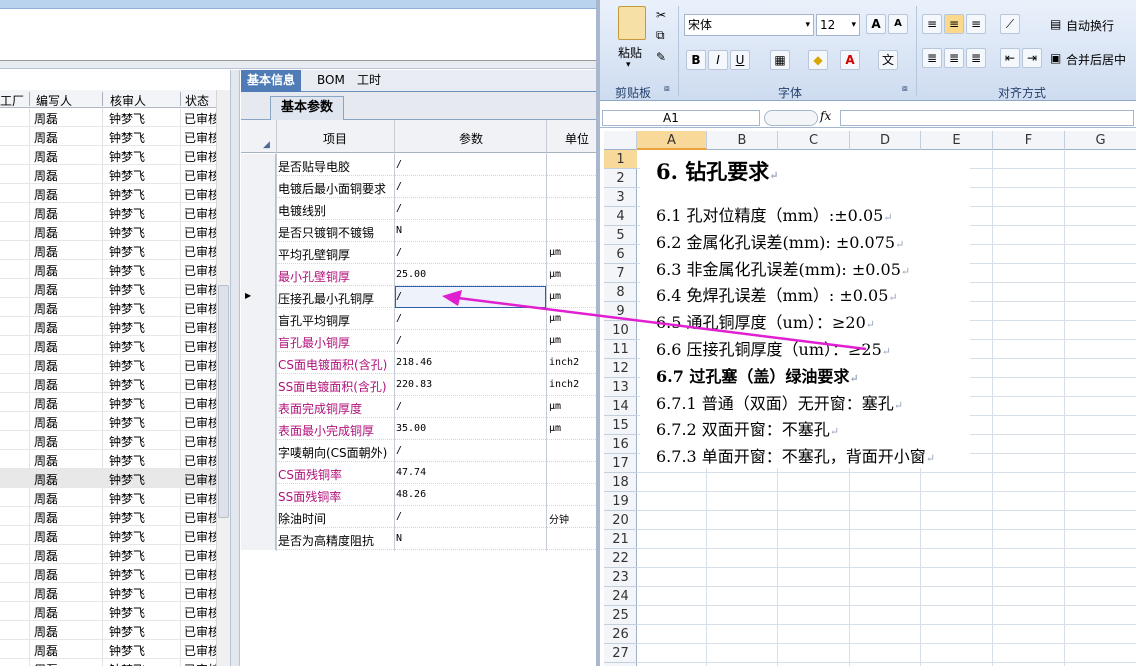 This screenshot has width=1136, height=666. Describe the element at coordinates (681, 118) in the screenshot. I see `name-box: A1` at that location.